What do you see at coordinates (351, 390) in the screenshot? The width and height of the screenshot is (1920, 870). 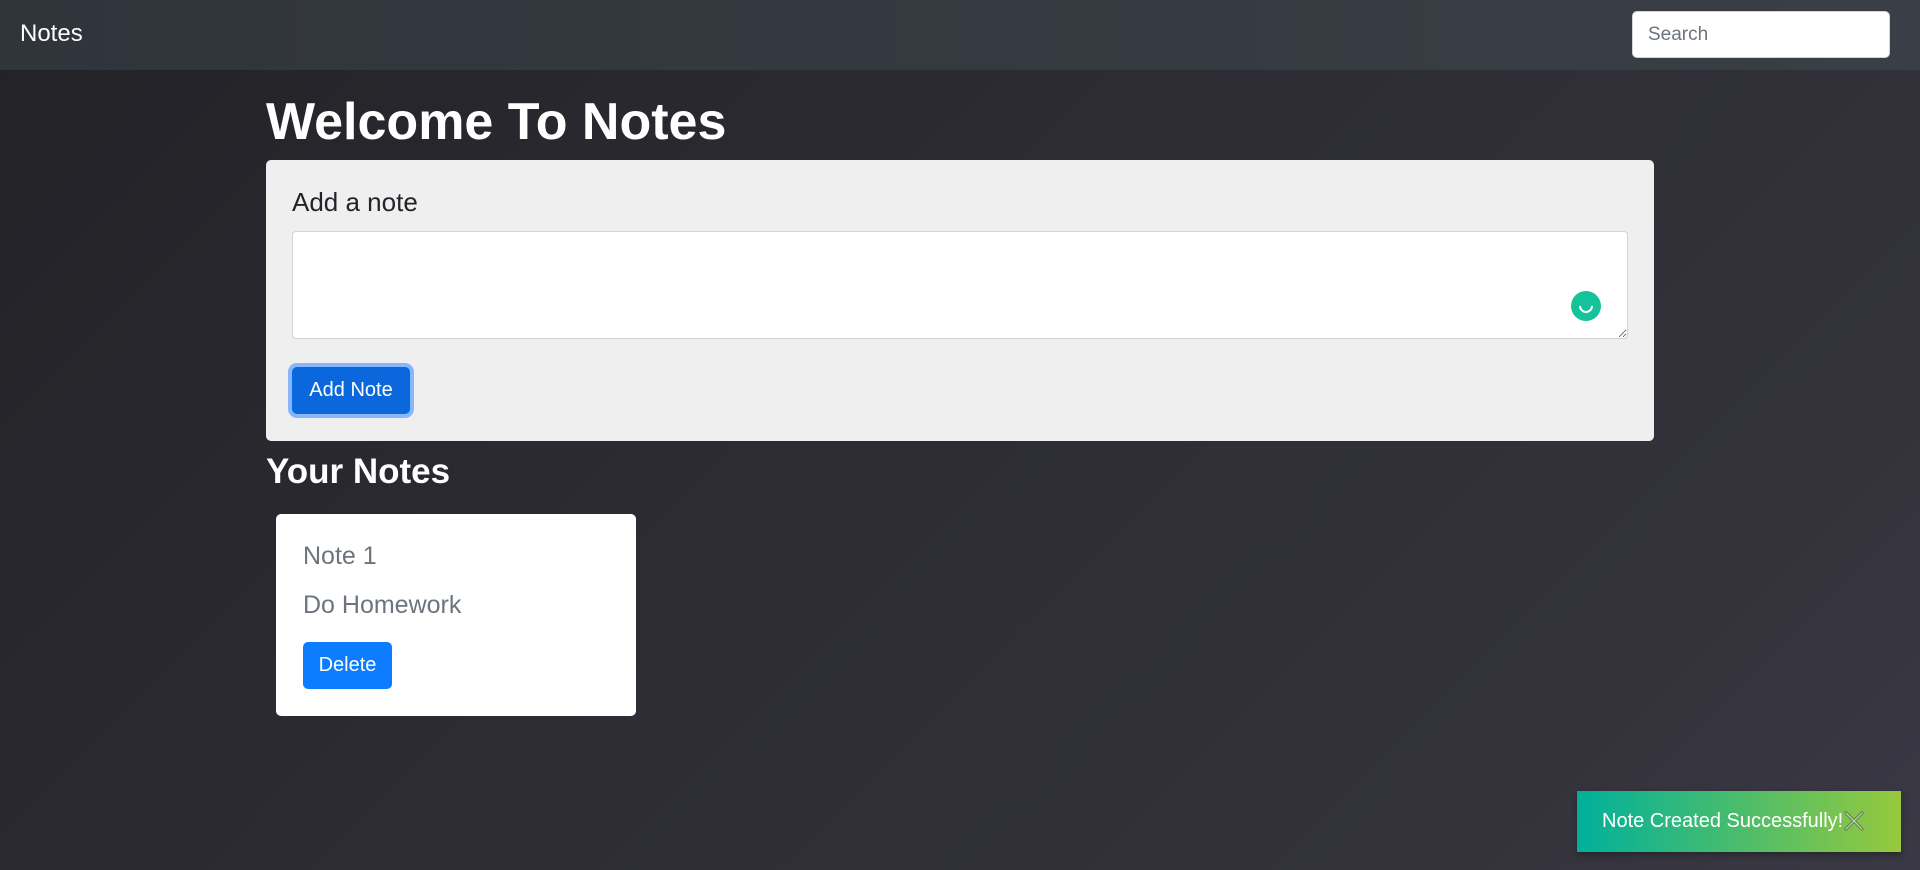 I see `add-note-button: Add Note` at bounding box center [351, 390].